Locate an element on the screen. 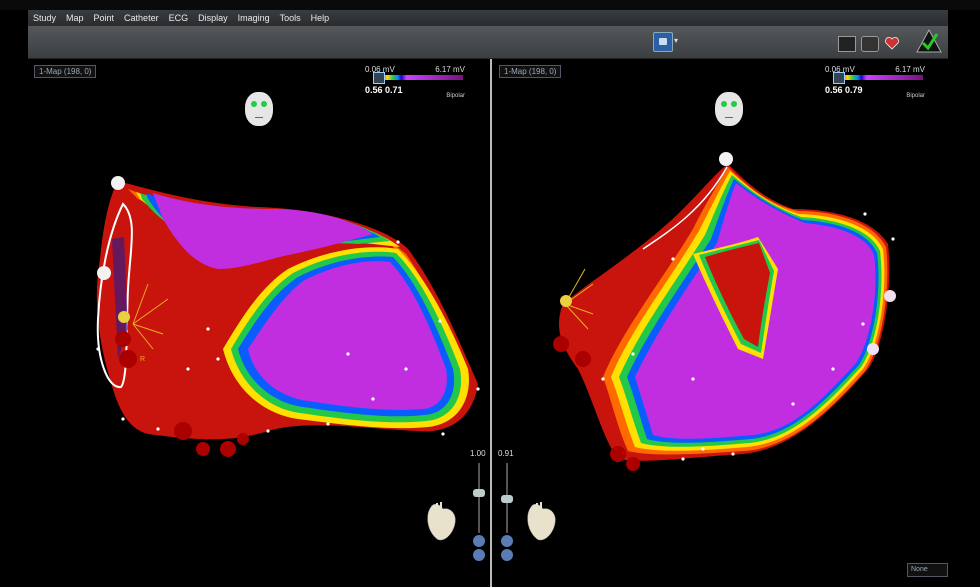  slider-track is located at coordinates (479, 498).